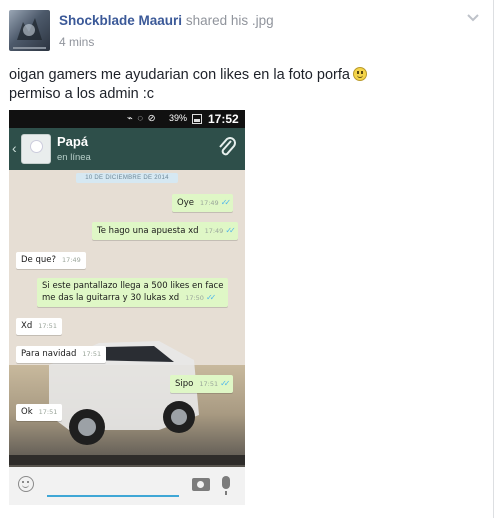 The width and height of the screenshot is (494, 518). Describe the element at coordinates (178, 118) in the screenshot. I see `battery-percent: 39%` at that location.